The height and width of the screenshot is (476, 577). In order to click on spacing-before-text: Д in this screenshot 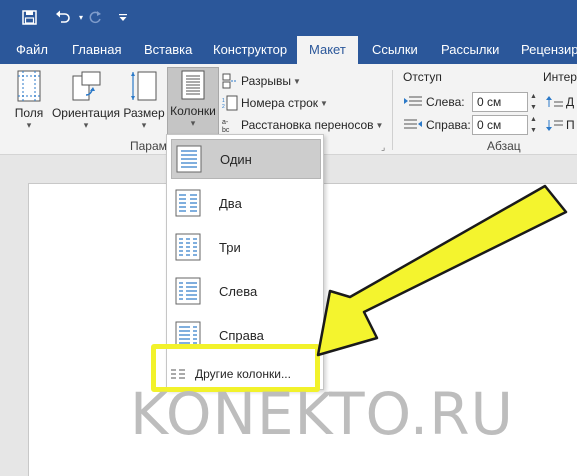, I will do `click(570, 102)`.